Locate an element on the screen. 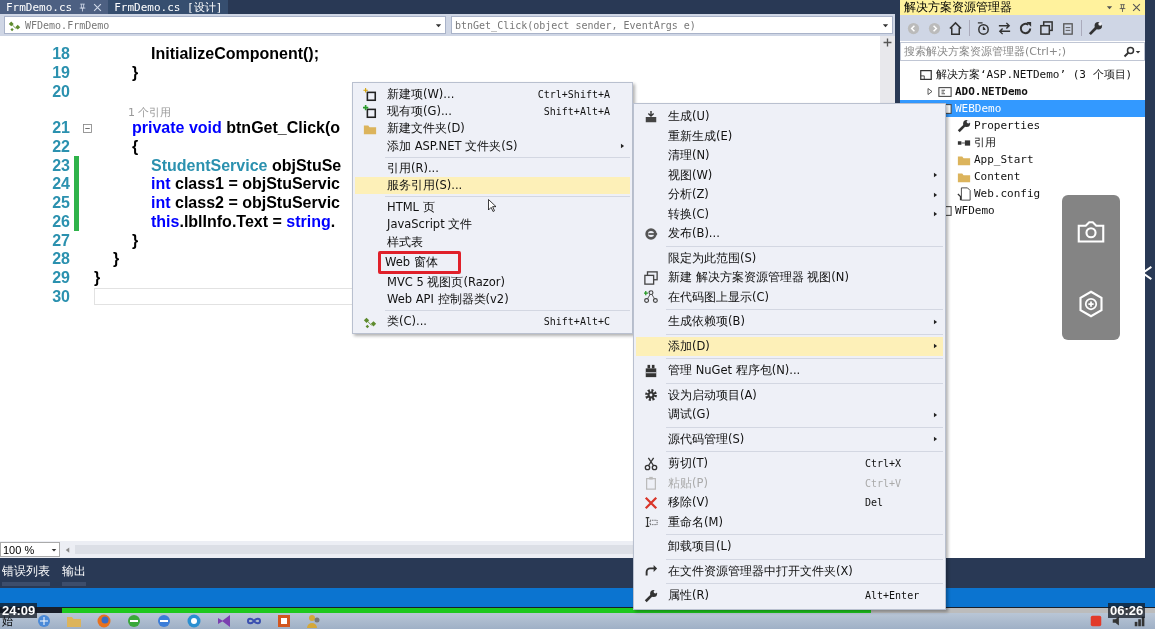  menu-item: 调试(G) is located at coordinates (789, 415).